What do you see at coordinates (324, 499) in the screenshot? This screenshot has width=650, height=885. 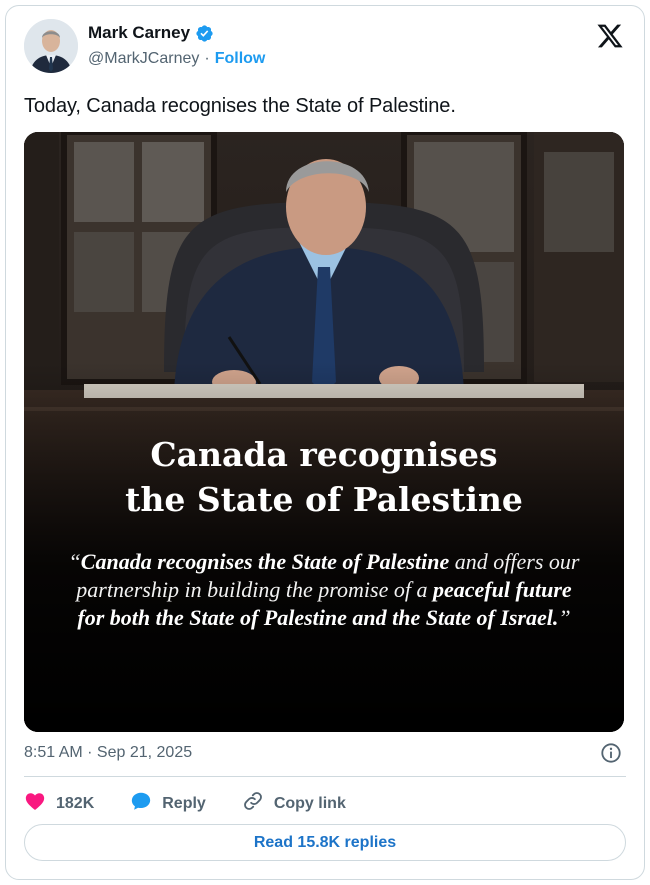 I see `headline-line-2: the State of Palestine` at bounding box center [324, 499].